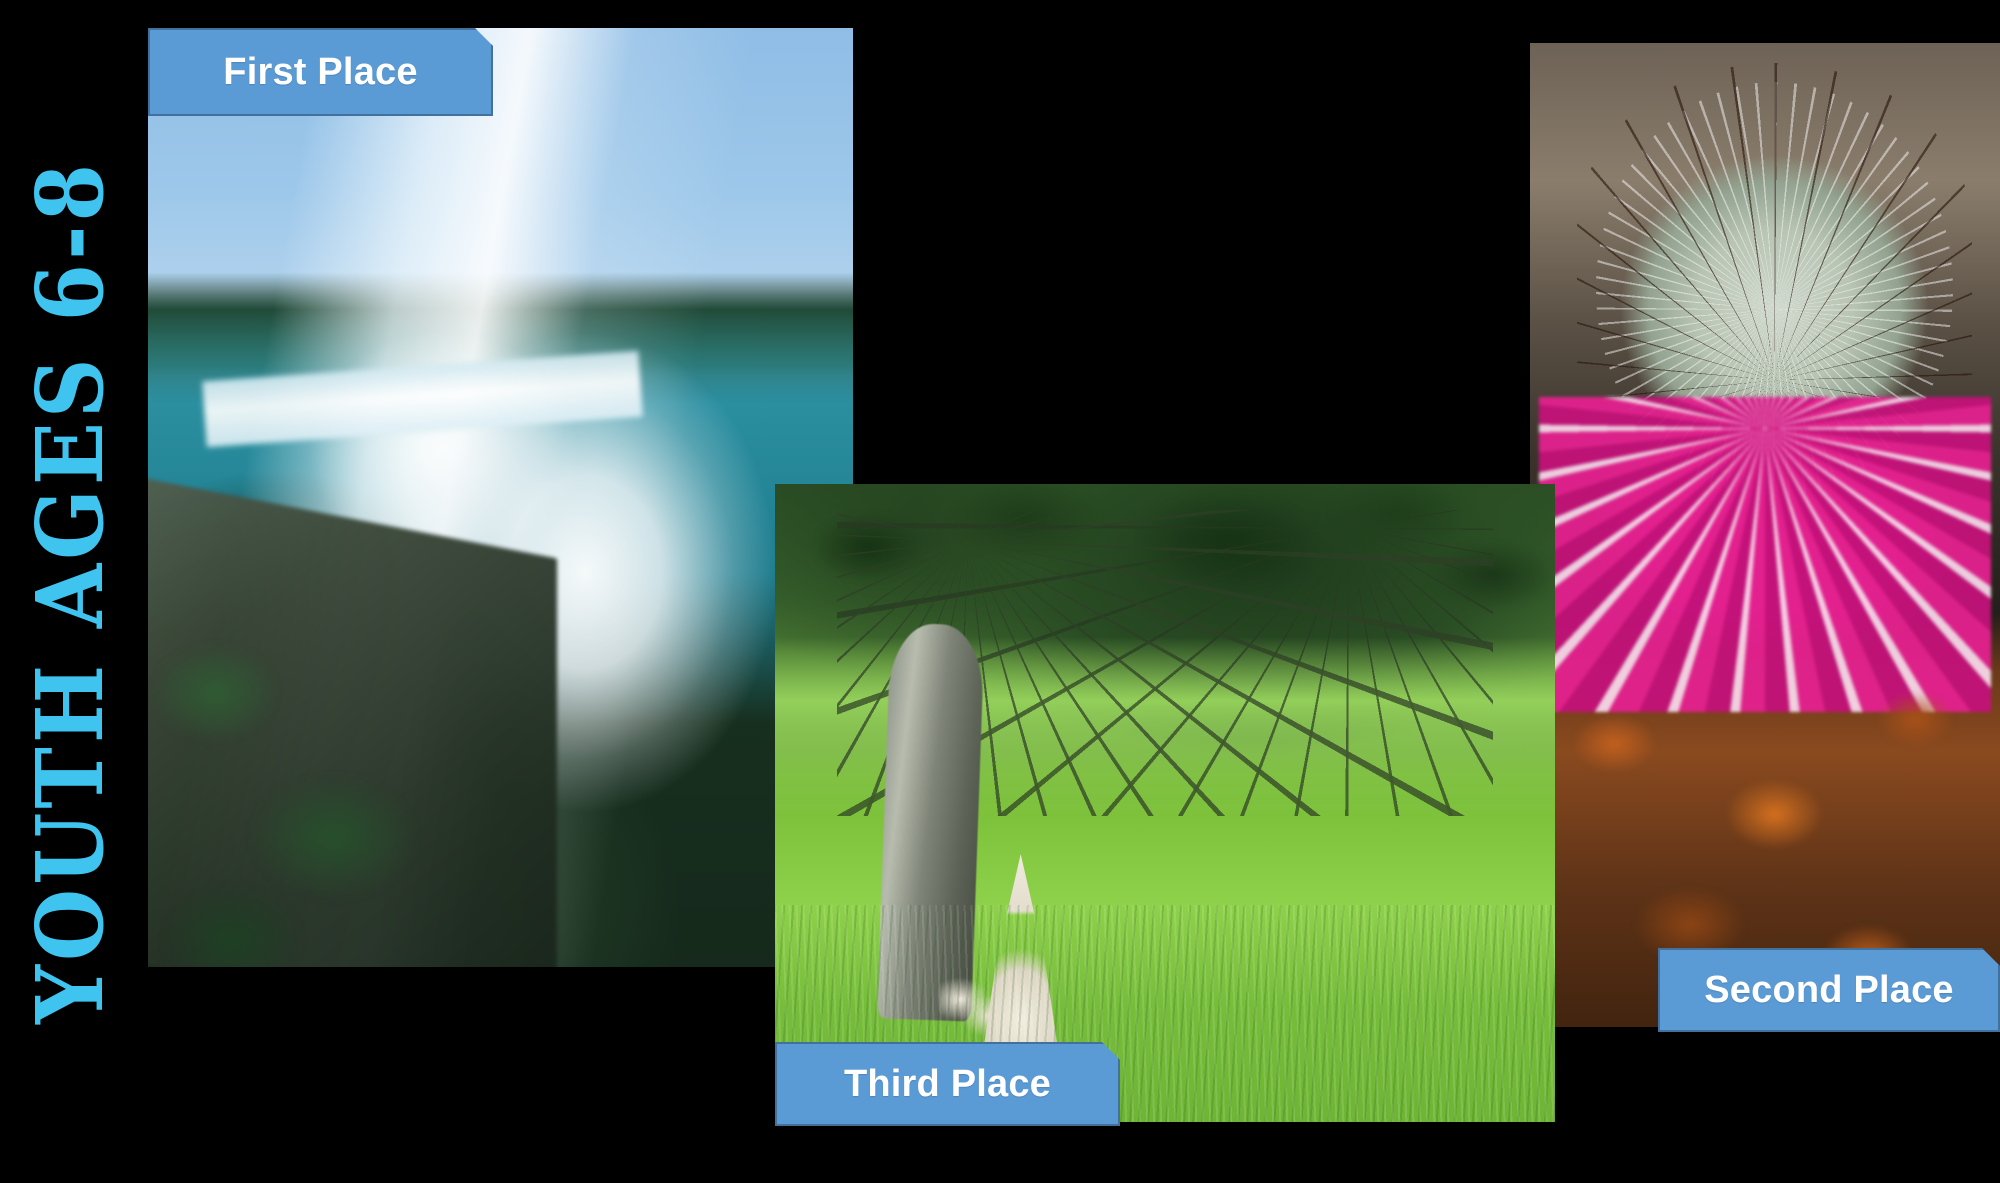 The height and width of the screenshot is (1183, 2000). I want to click on side-title-container: YOUTH AGES 6-8, so click(70, 591).